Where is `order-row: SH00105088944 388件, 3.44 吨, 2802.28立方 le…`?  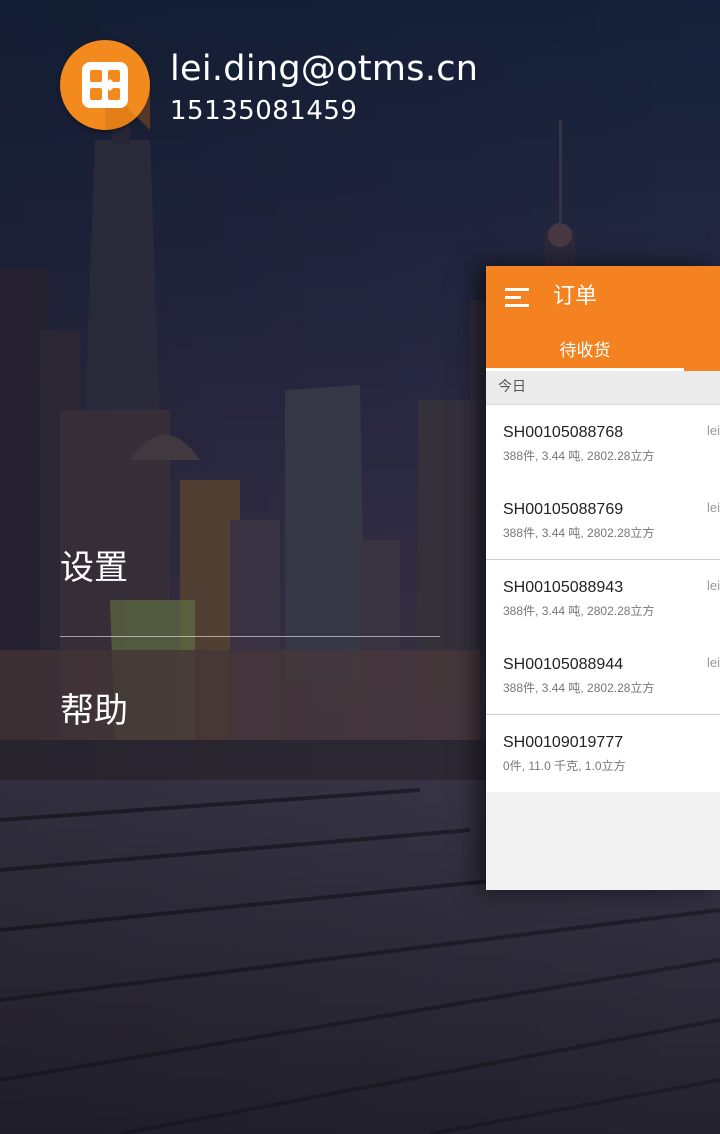
order-row: SH00105088944 388件, 3.44 吨, 2802.28立方 le… is located at coordinates (603, 675).